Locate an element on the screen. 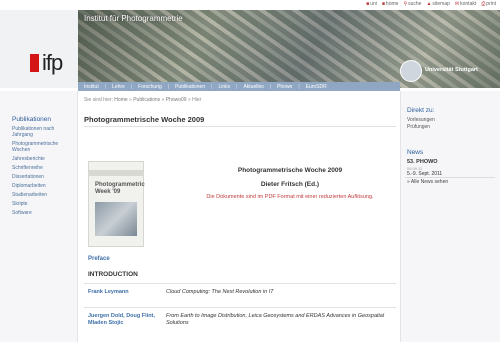 The height and width of the screenshot is (342, 500). section-heading: INTRODUCTION is located at coordinates (113, 274).